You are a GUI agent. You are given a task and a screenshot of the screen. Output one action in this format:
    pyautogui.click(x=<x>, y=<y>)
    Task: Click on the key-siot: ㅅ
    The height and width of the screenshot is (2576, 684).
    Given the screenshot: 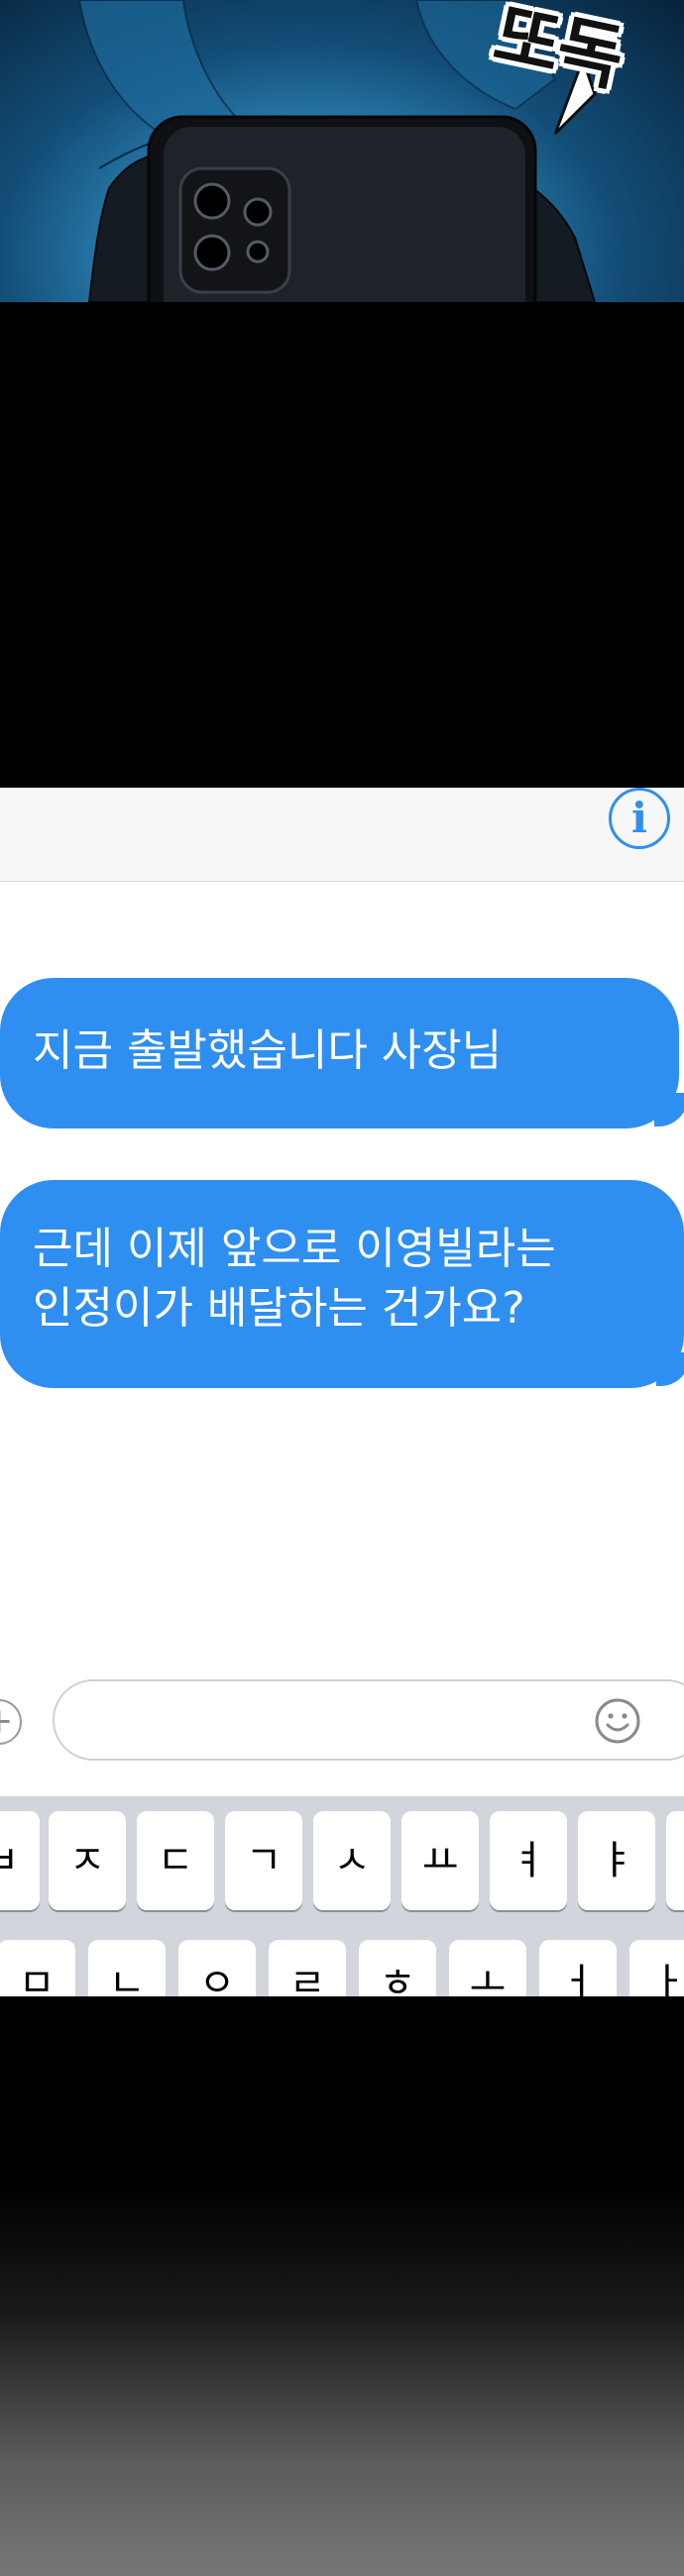 What is the action you would take?
    pyautogui.click(x=352, y=1861)
    